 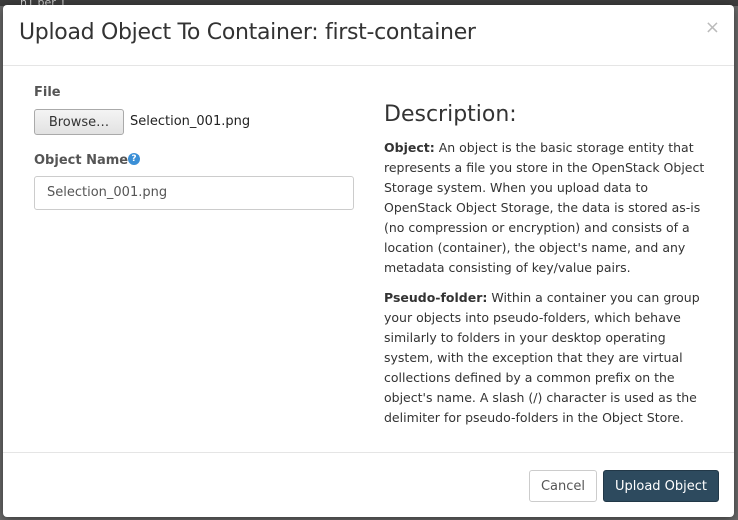 What do you see at coordinates (450, 114) in the screenshot?
I see `description-heading: Description:` at bounding box center [450, 114].